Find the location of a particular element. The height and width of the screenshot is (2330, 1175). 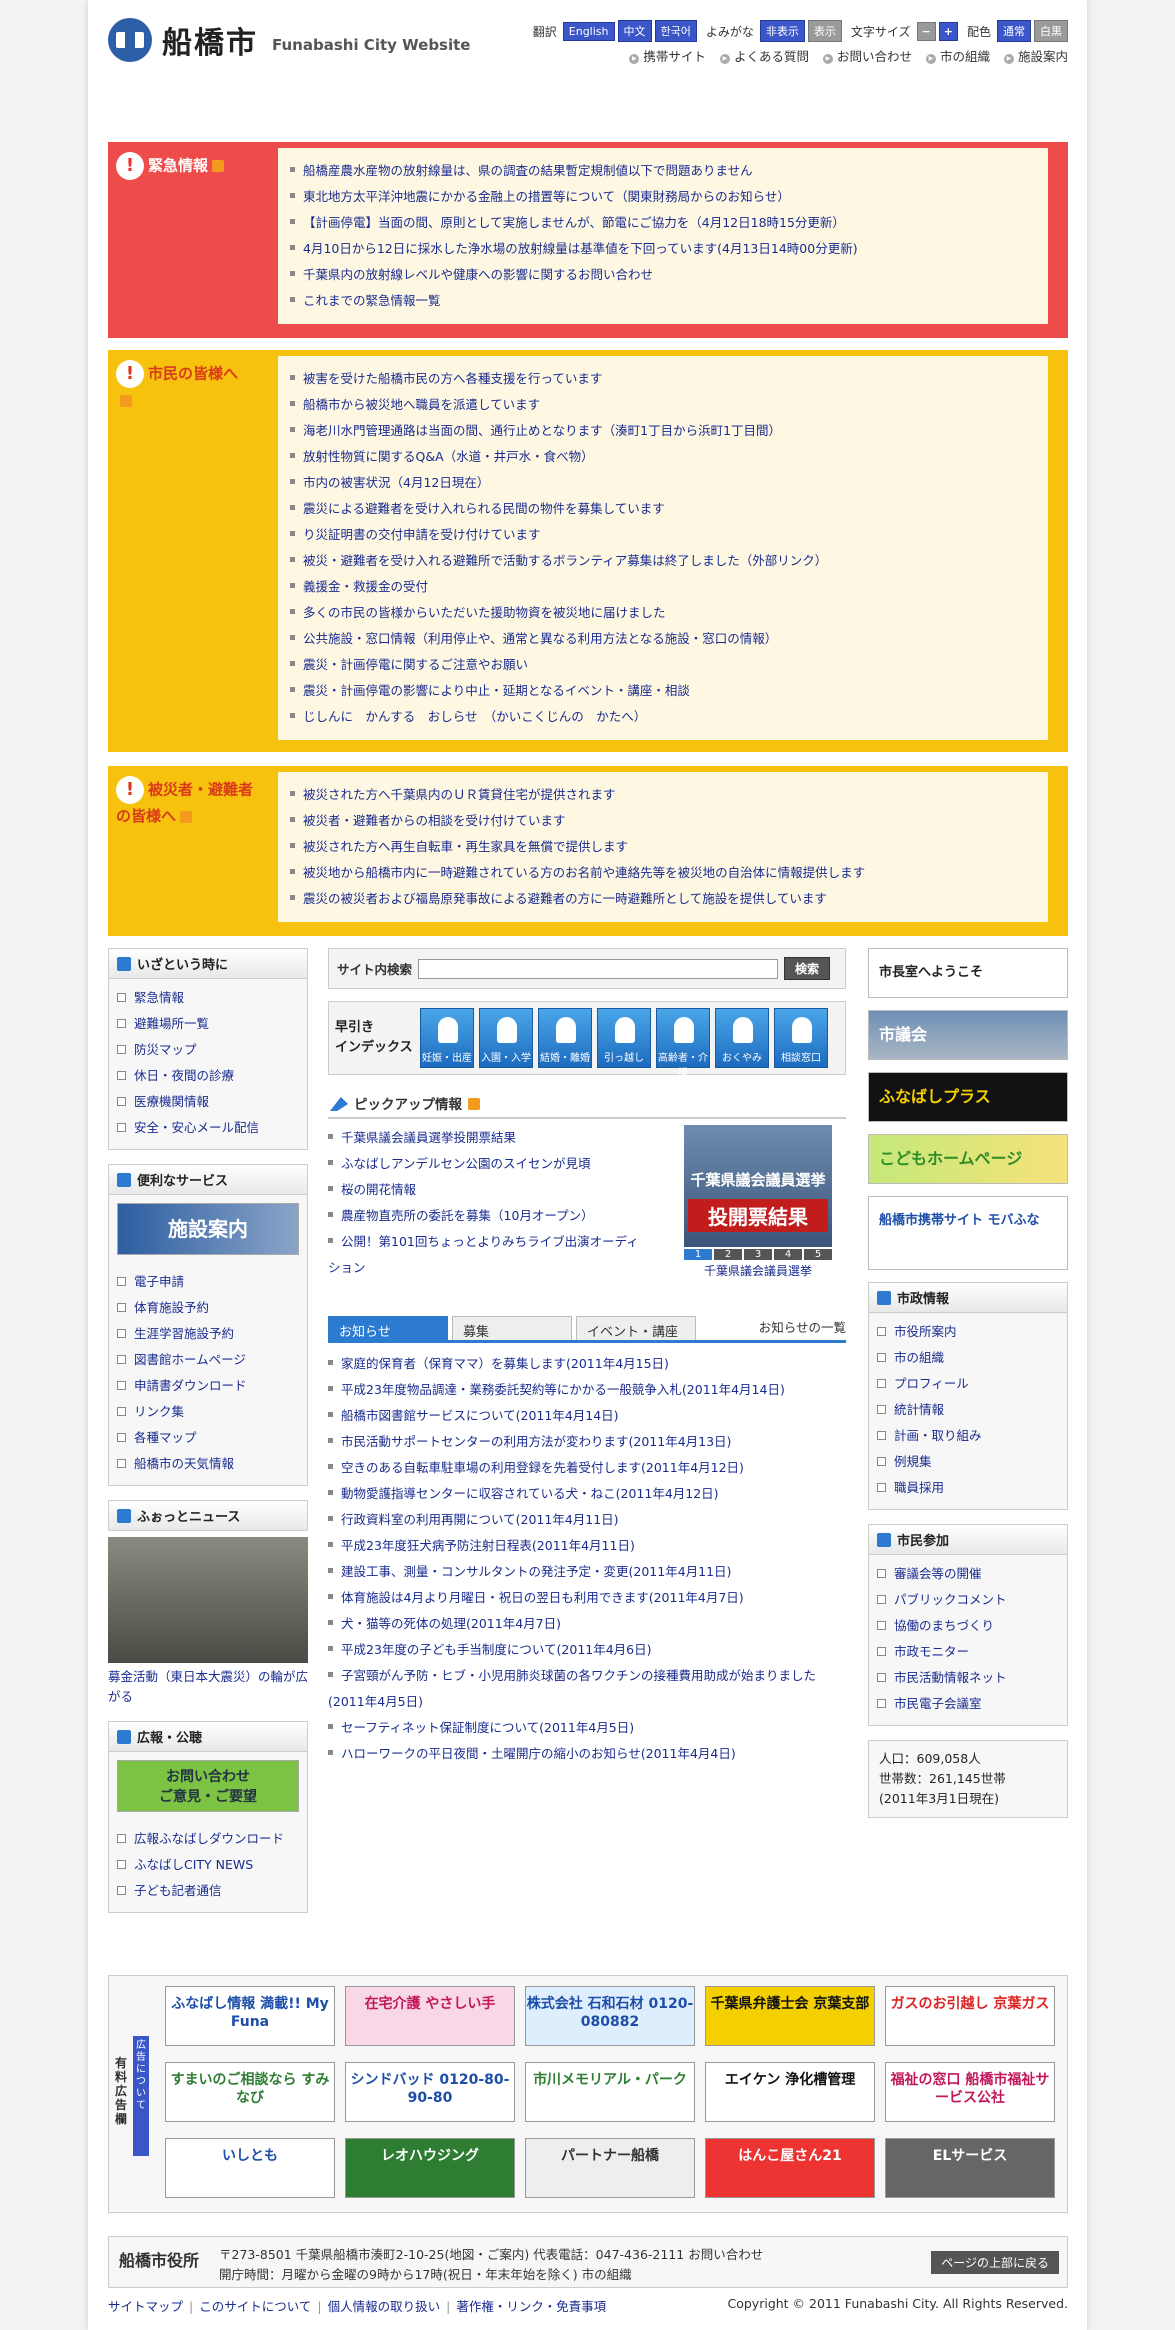

lang-english-button: English is located at coordinates (588, 31).